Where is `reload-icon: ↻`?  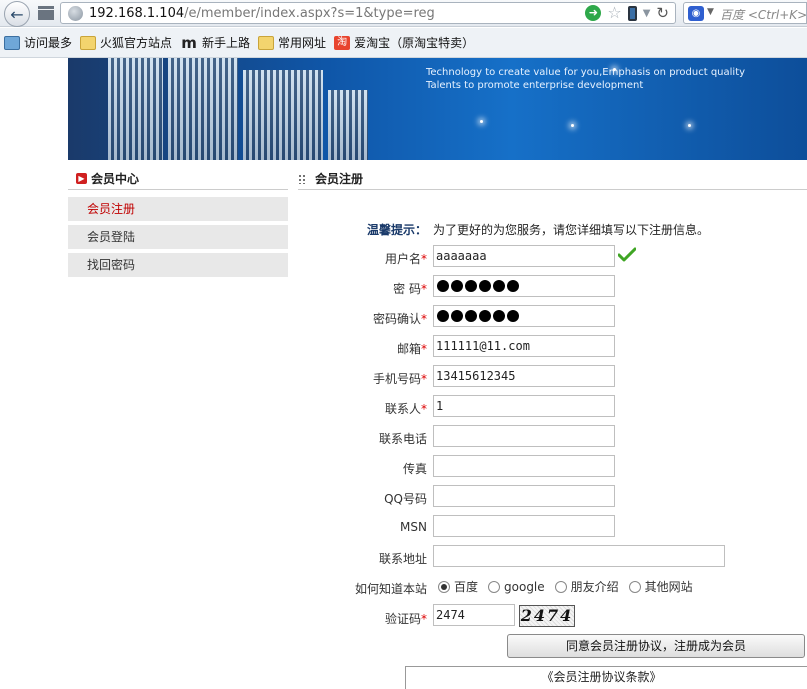 reload-icon: ↻ is located at coordinates (662, 13).